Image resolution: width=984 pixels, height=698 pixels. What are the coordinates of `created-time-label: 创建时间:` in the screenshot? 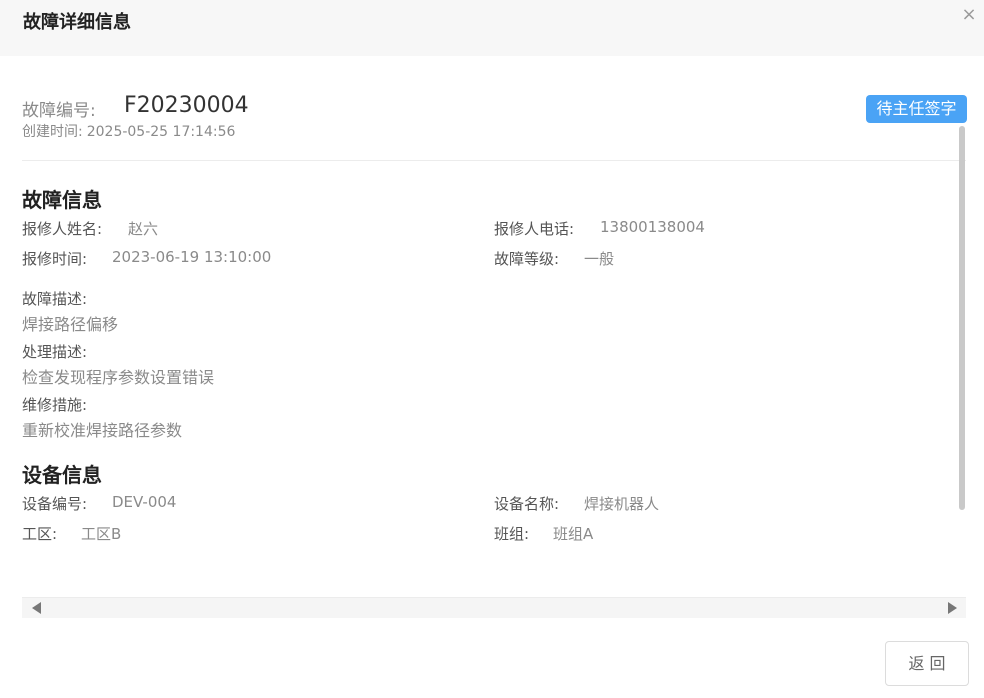 It's located at (52, 132).